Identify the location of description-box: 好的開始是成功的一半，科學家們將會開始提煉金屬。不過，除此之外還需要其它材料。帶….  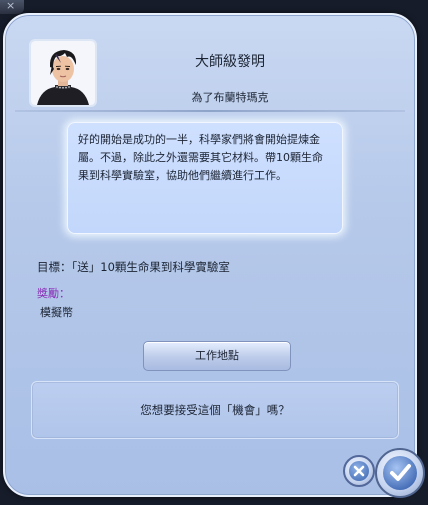
(205, 178).